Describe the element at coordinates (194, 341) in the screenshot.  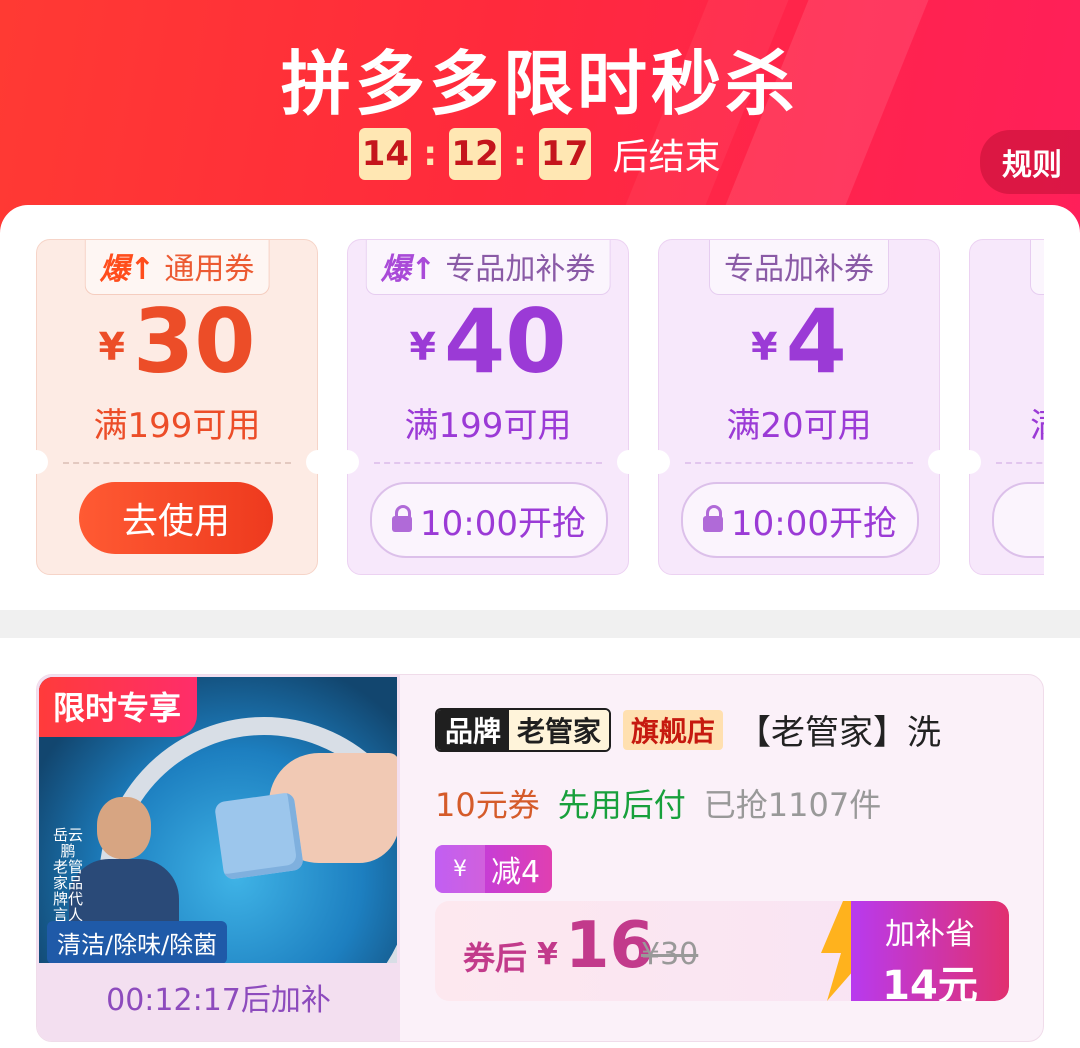
I see `coupon-value: 30` at that location.